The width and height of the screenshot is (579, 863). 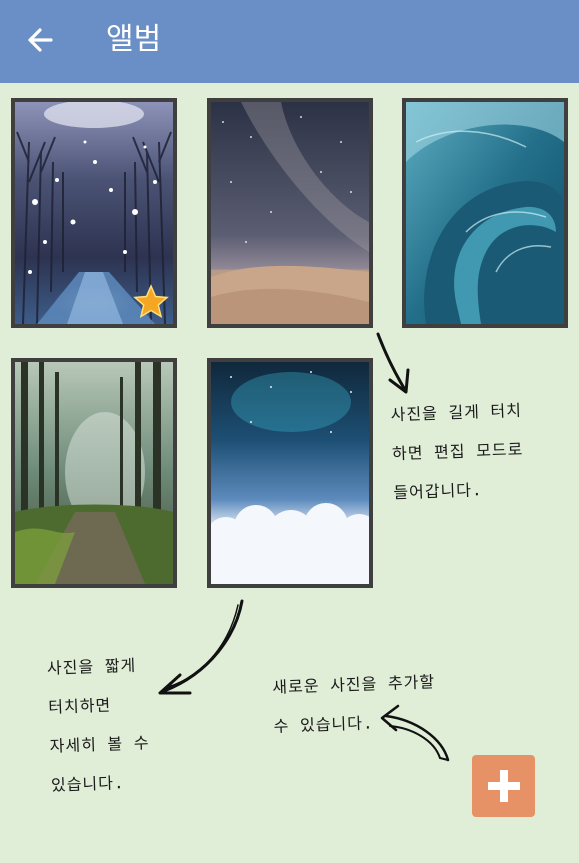 I want to click on page-title: 앨범, so click(x=134, y=39).